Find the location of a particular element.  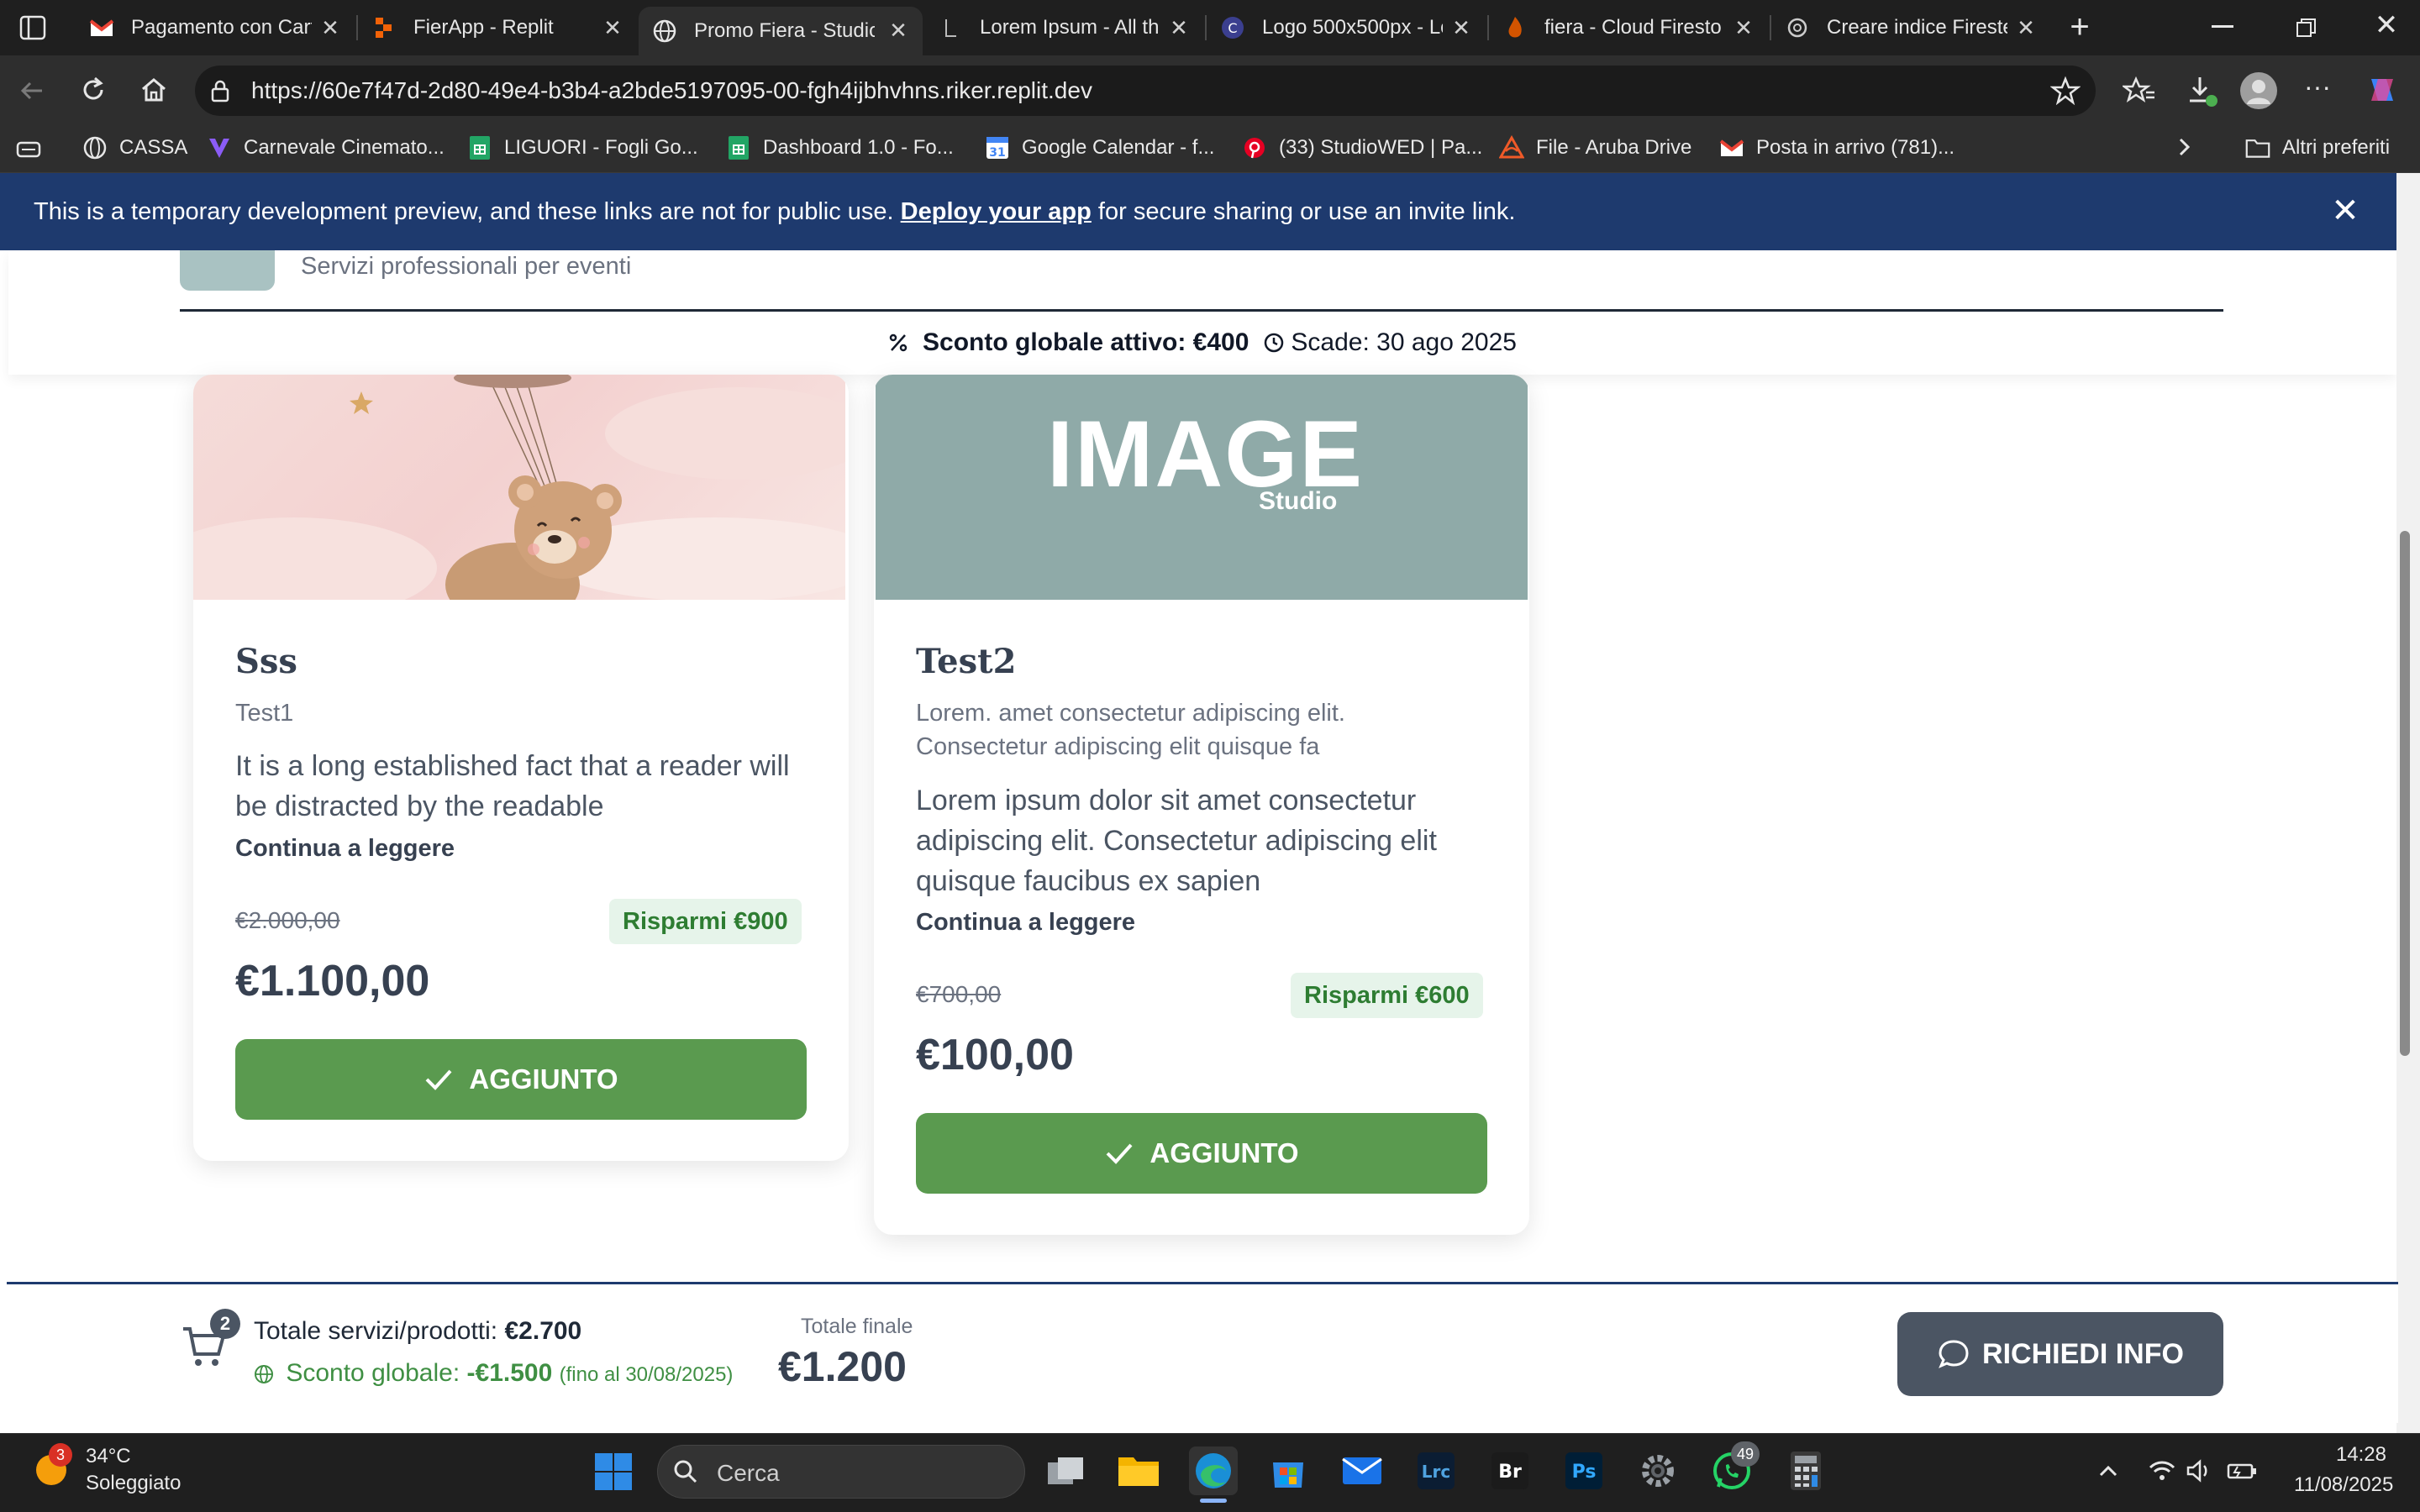

sheets-icon is located at coordinates (480, 147).